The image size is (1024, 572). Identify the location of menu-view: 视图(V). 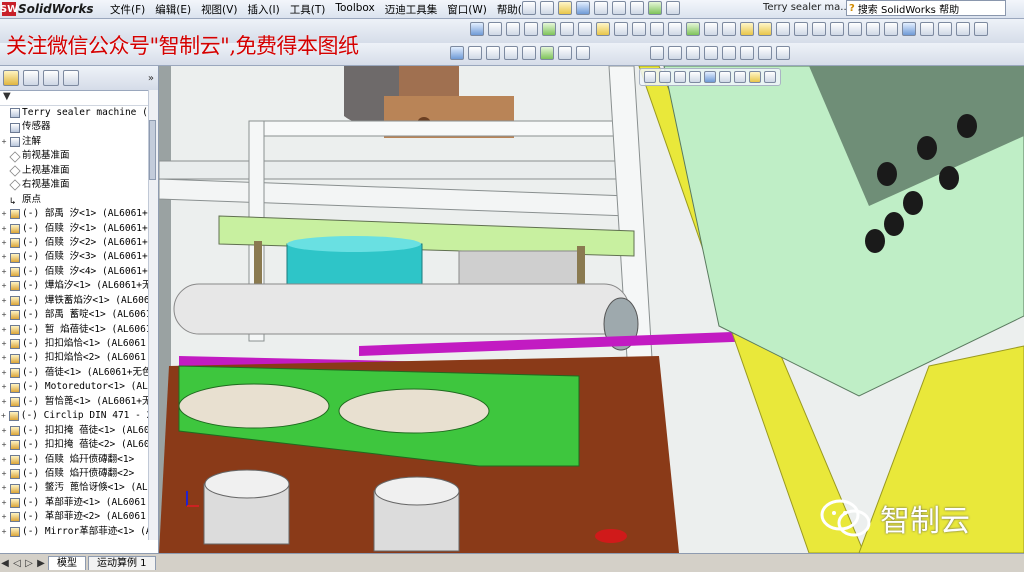
(219, 9).